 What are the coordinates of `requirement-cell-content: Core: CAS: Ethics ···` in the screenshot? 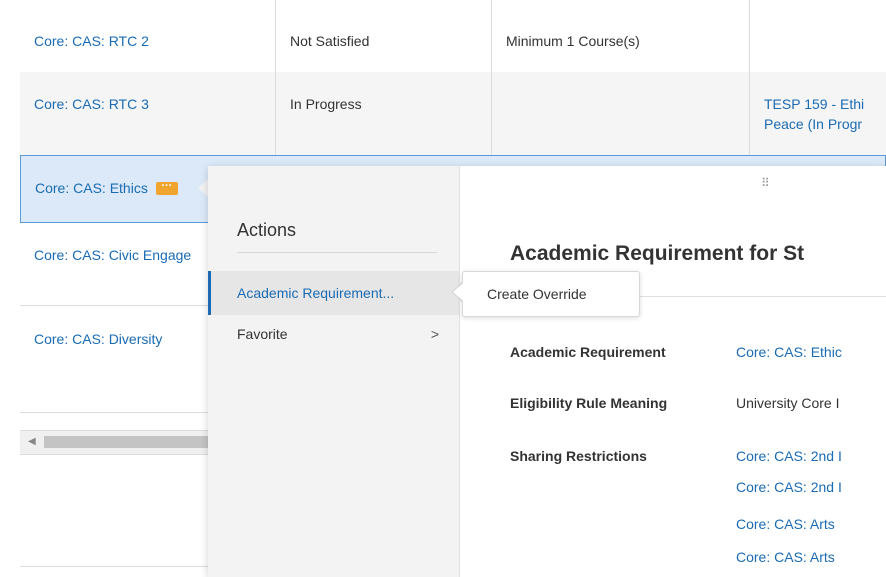 It's located at (106, 188).